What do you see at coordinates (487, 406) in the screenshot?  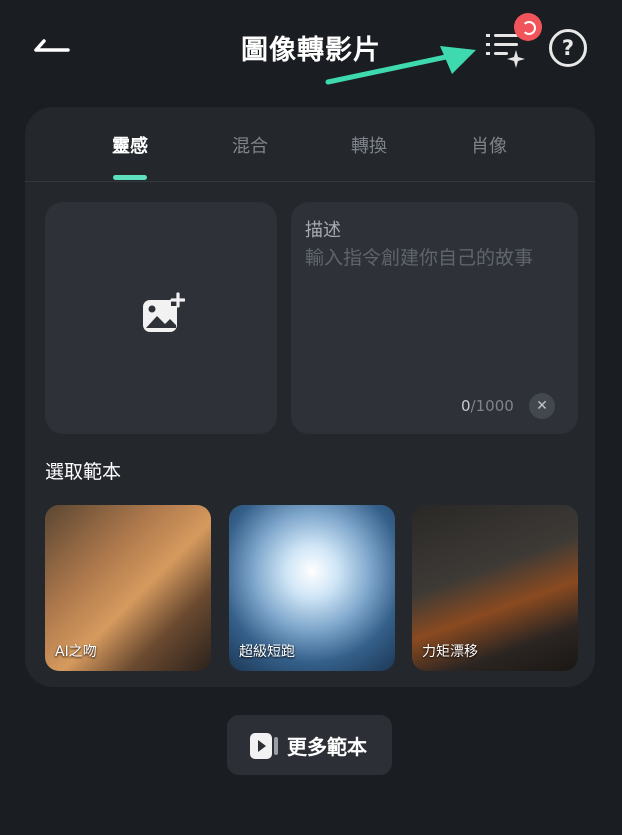 I see `character-counter: 0/1000` at bounding box center [487, 406].